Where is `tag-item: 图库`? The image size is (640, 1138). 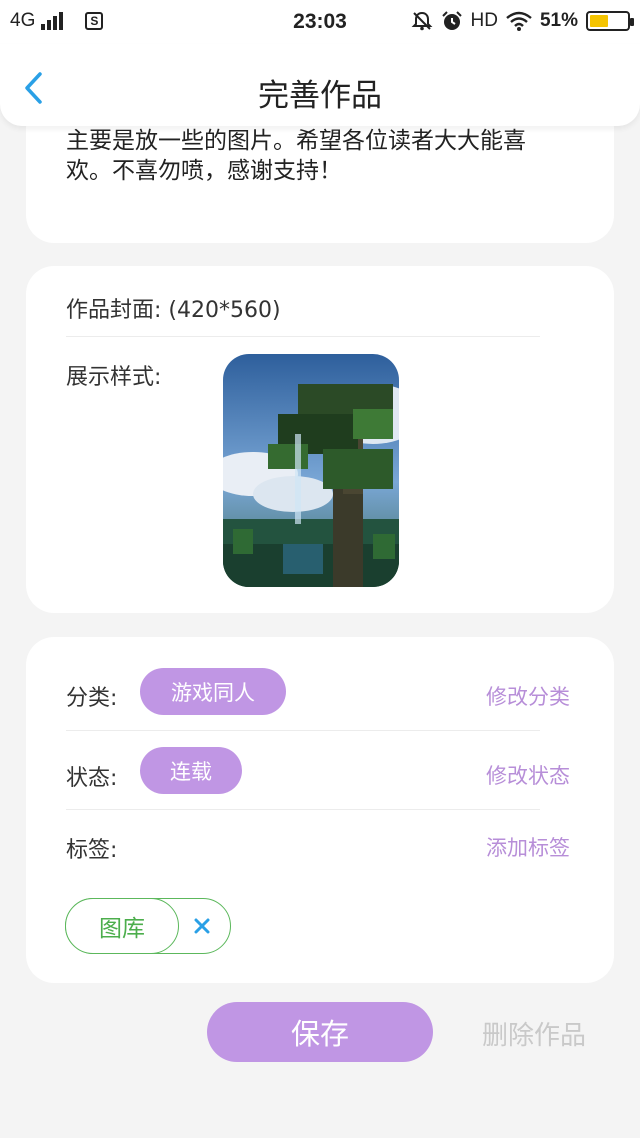 tag-item: 图库 is located at coordinates (148, 926).